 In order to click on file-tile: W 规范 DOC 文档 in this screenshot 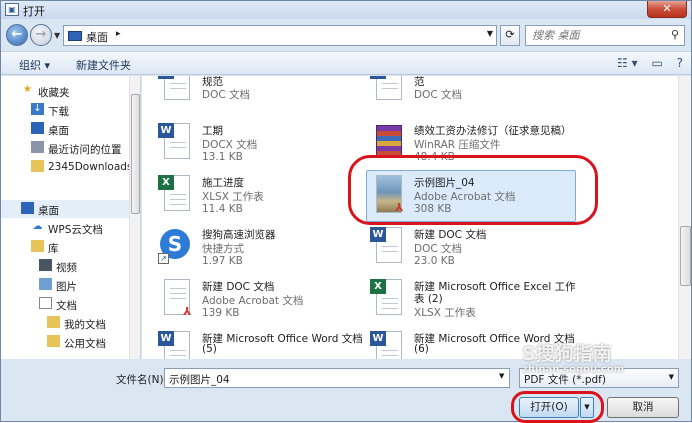, I will do `click(263, 92)`.